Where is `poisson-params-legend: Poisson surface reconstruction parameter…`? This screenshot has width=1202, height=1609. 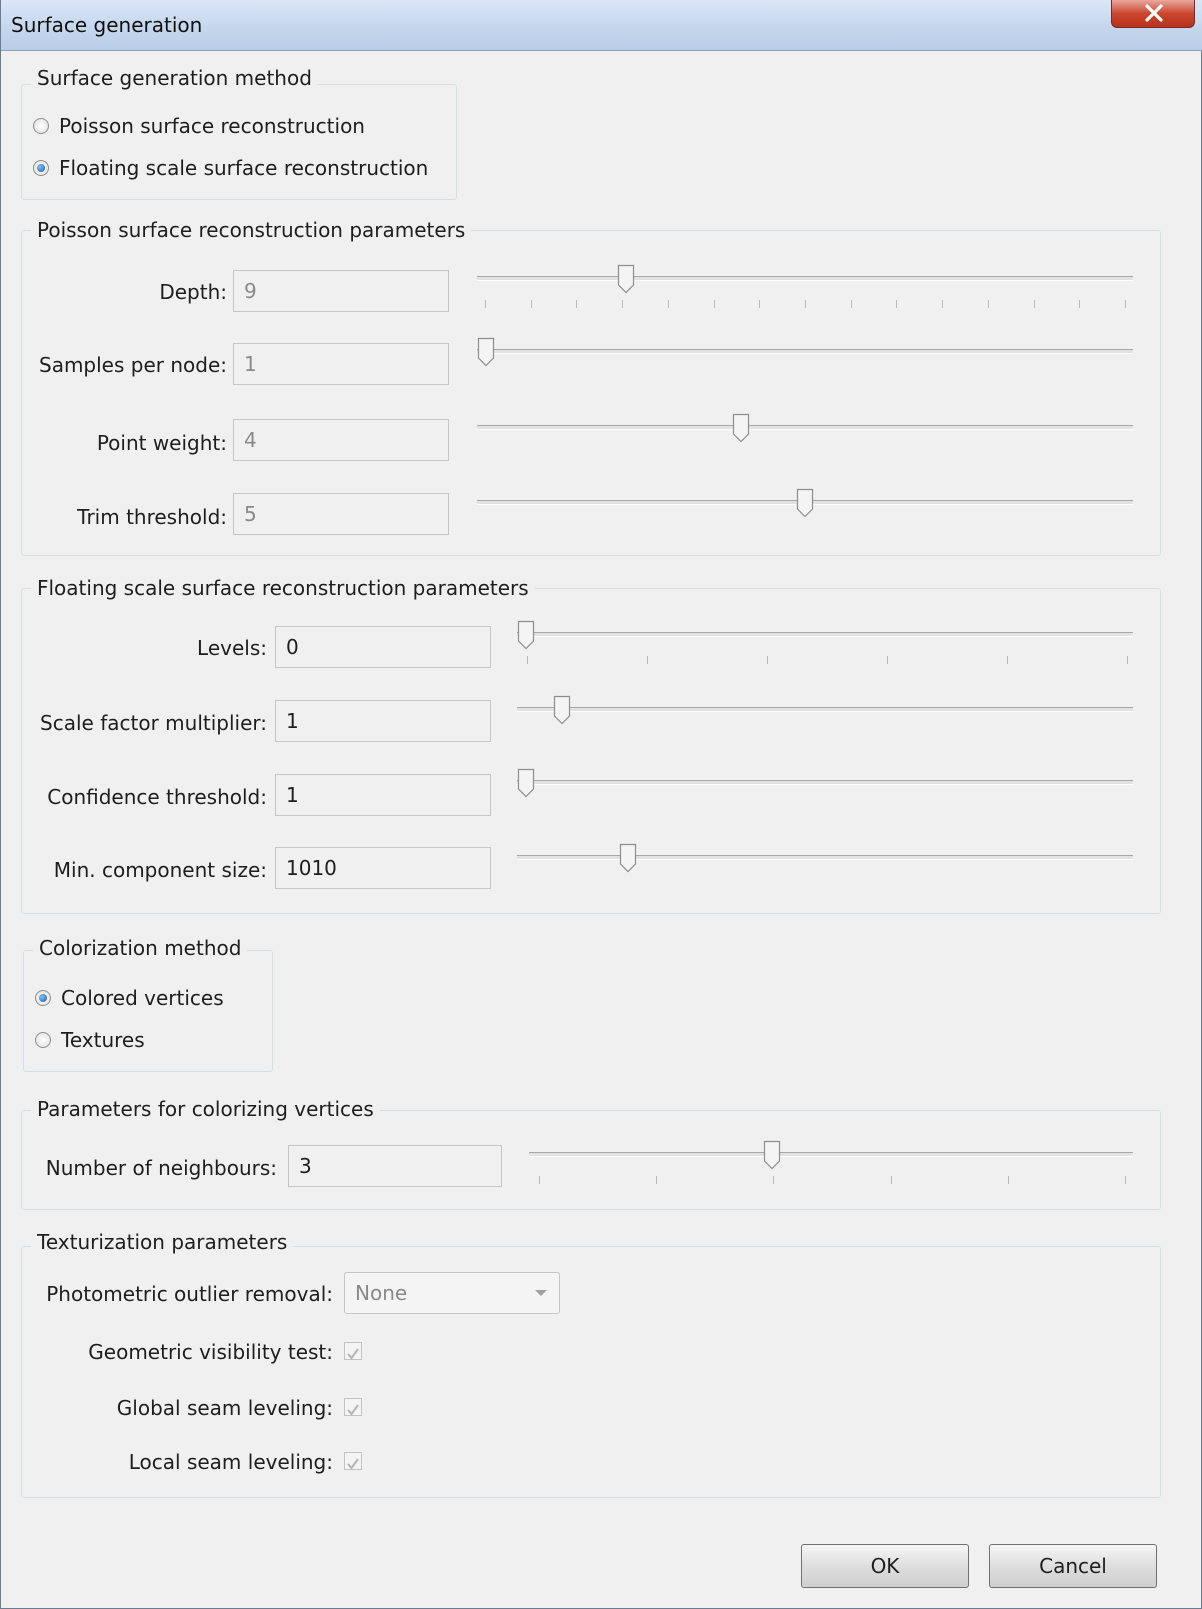 poisson-params-legend: Poisson surface reconstruction parameter… is located at coordinates (251, 230).